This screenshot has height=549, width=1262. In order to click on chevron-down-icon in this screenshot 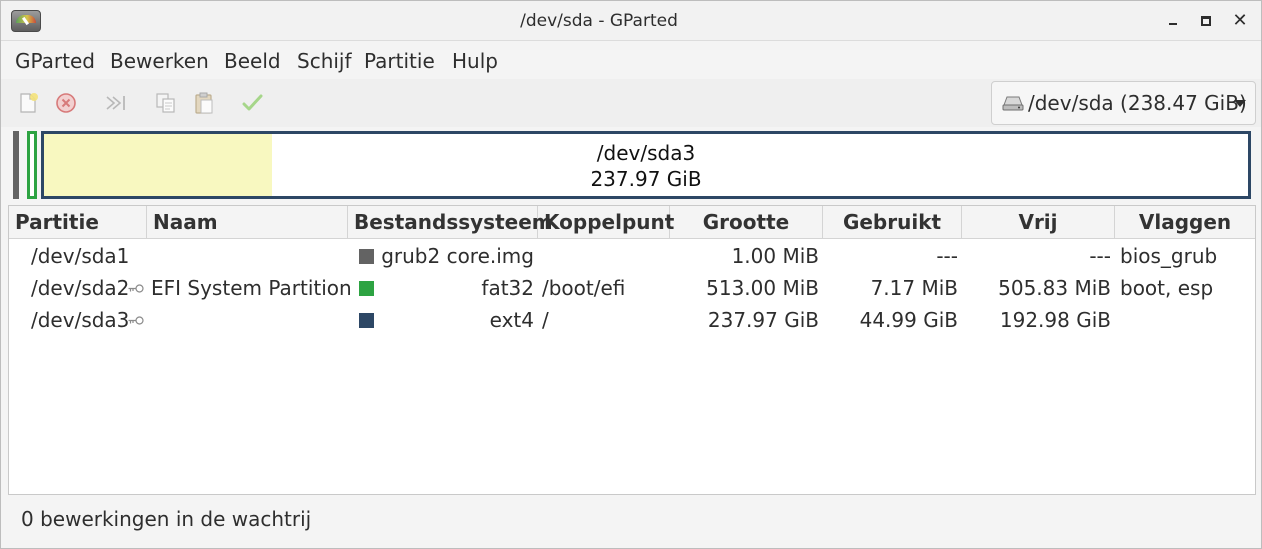, I will do `click(1240, 103)`.